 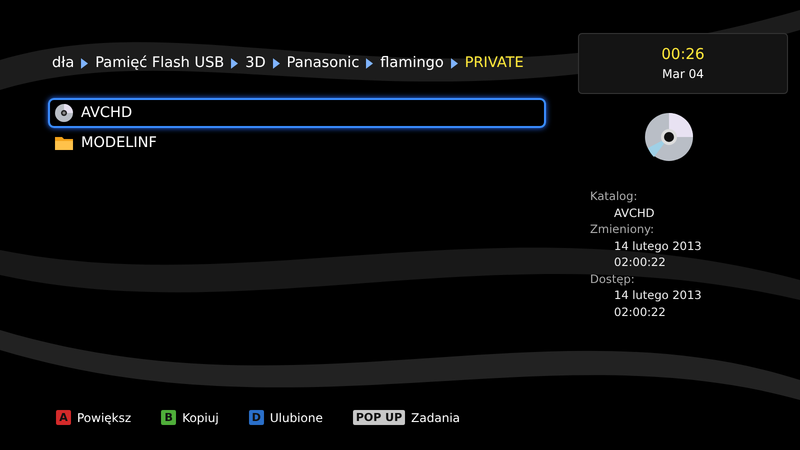 What do you see at coordinates (159, 63) in the screenshot?
I see `breadcrumb-item: Pamięć Flash USB` at bounding box center [159, 63].